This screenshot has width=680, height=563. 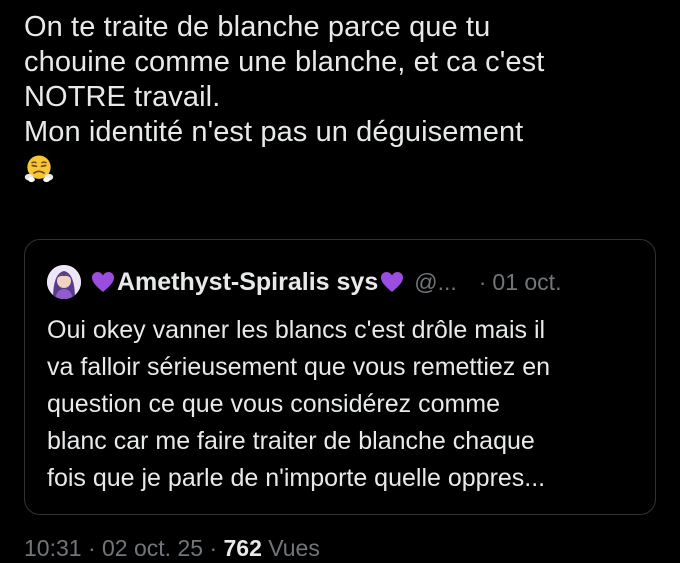 What do you see at coordinates (294, 548) in the screenshot?
I see `views-label: Vues` at bounding box center [294, 548].